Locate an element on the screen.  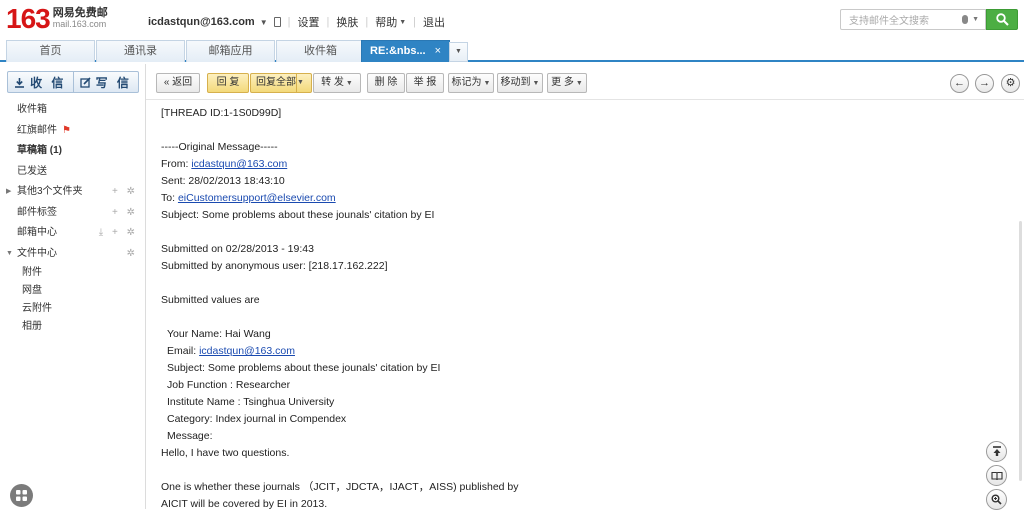
from-label: From: is located at coordinates (176, 164).